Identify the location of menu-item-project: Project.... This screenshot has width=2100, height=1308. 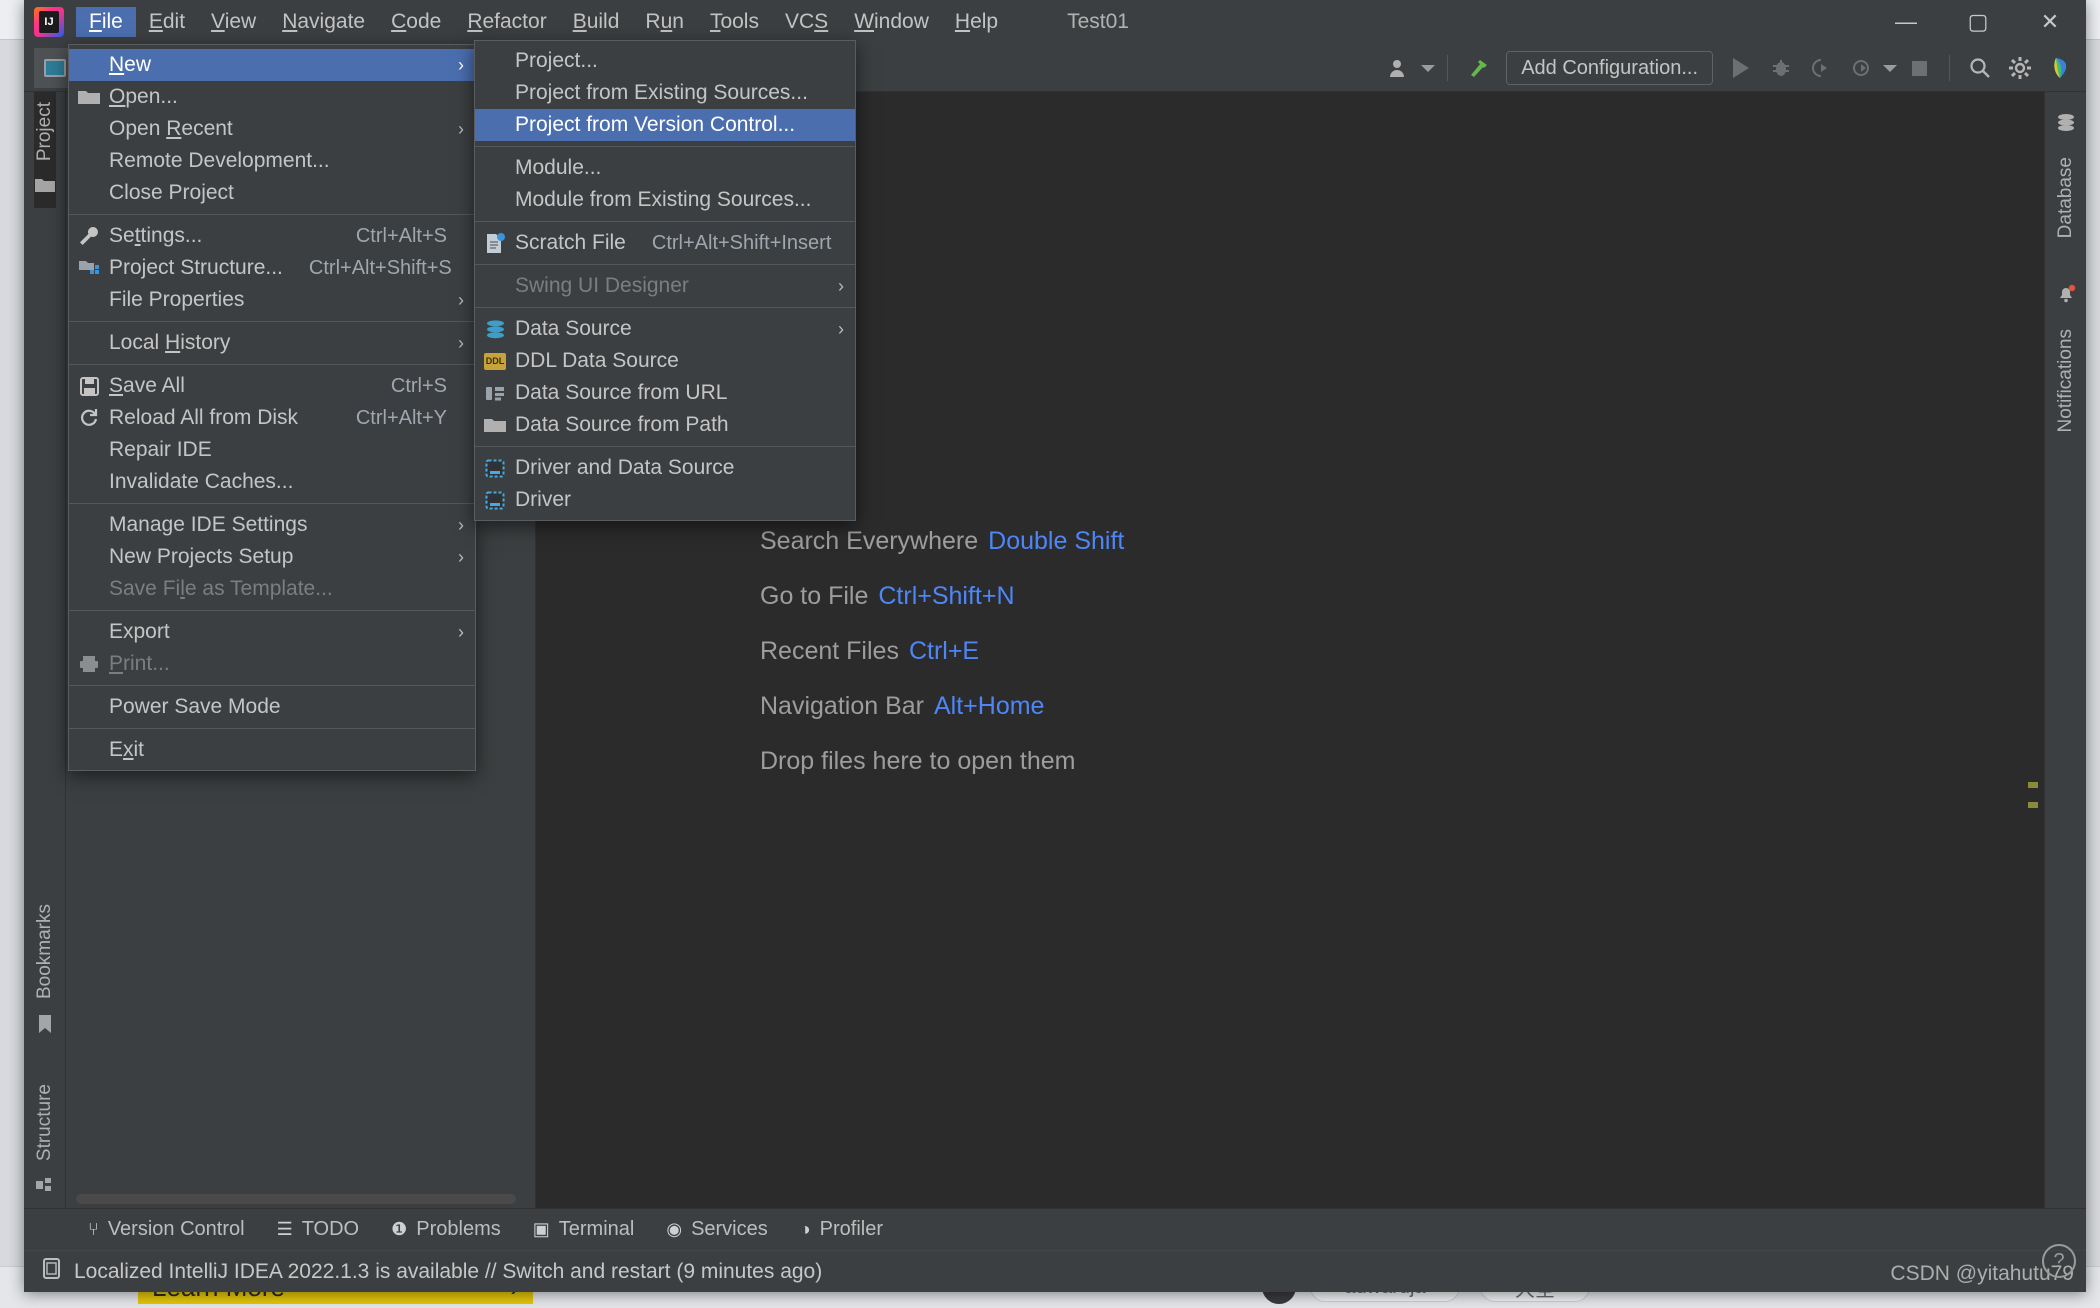
(665, 61).